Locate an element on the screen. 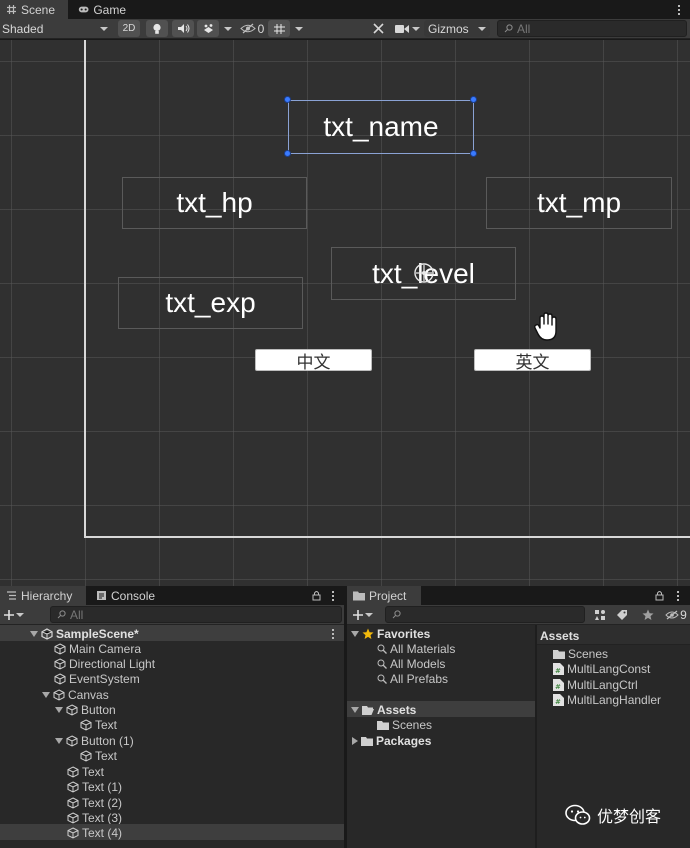 The width and height of the screenshot is (690, 848). effects-toggle-button is located at coordinates (208, 28).